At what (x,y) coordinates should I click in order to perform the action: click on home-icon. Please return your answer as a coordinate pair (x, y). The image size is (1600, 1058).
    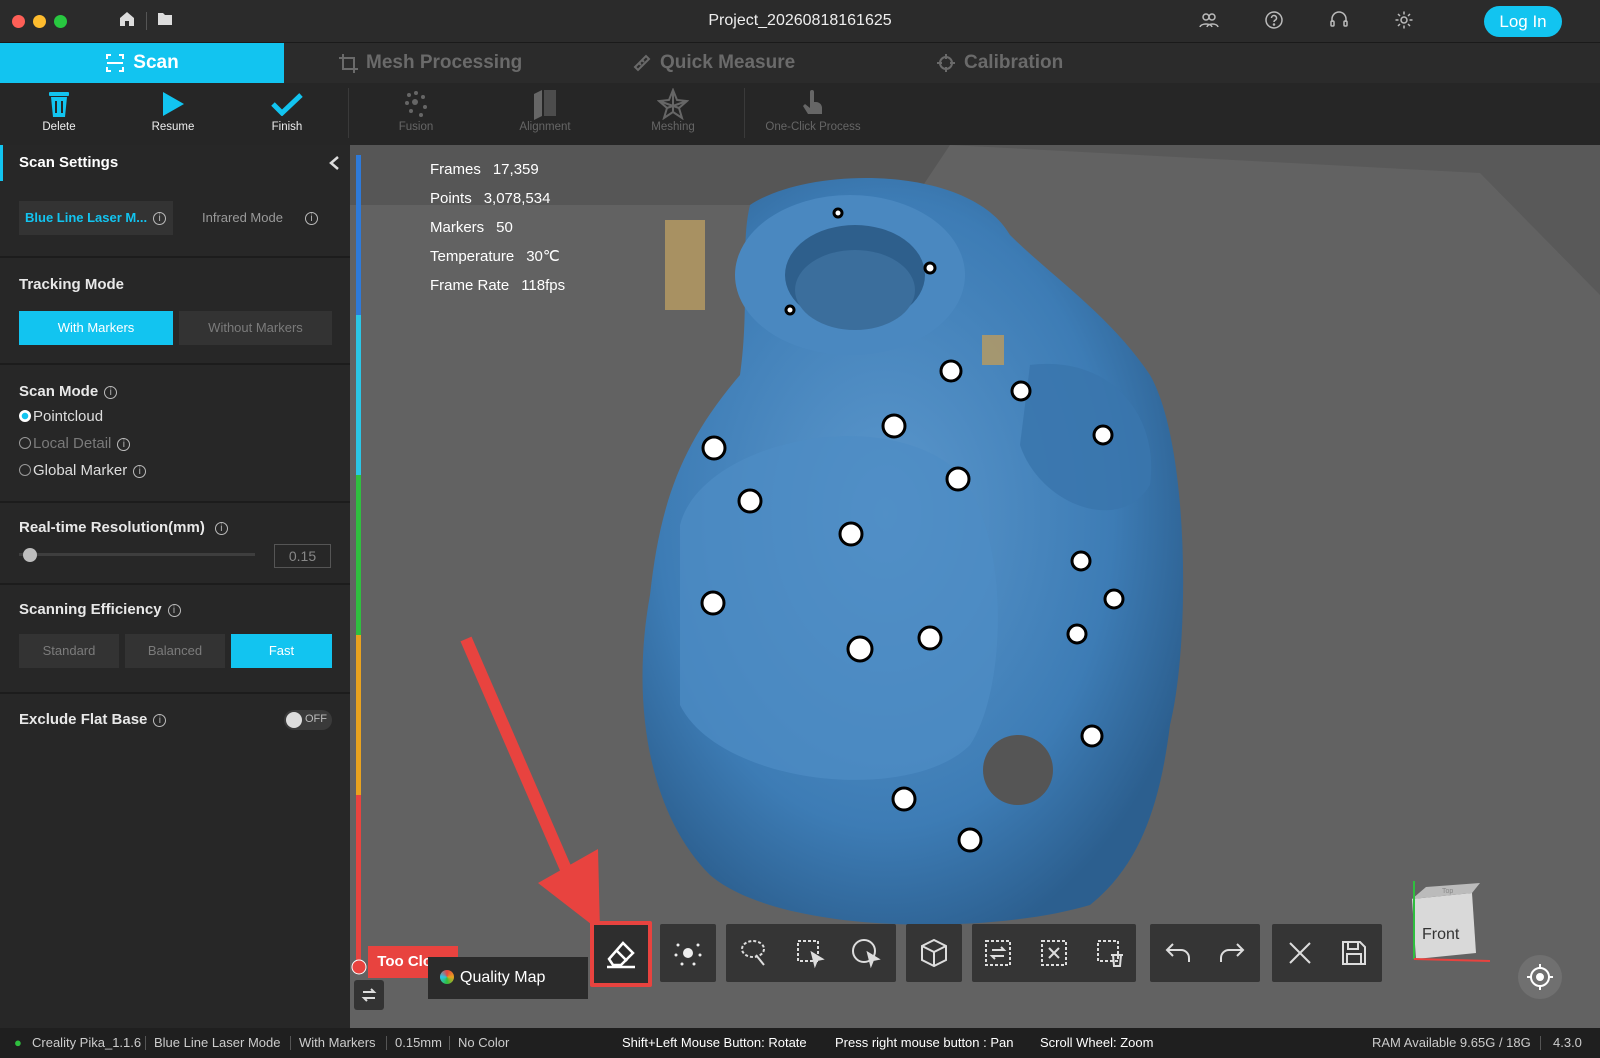
    Looking at the image, I should click on (127, 21).